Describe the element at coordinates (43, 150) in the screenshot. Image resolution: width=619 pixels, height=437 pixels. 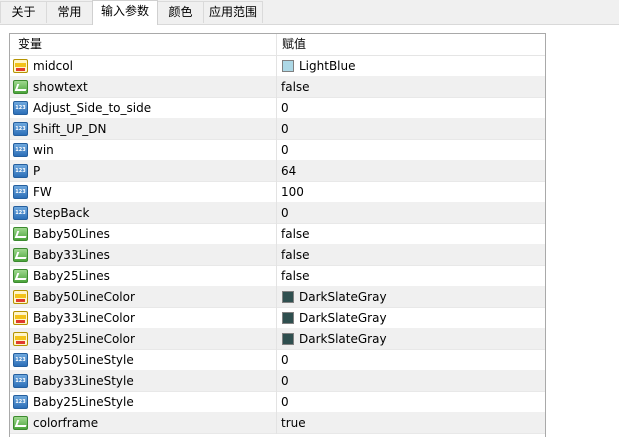
I see `param-name: win` at that location.